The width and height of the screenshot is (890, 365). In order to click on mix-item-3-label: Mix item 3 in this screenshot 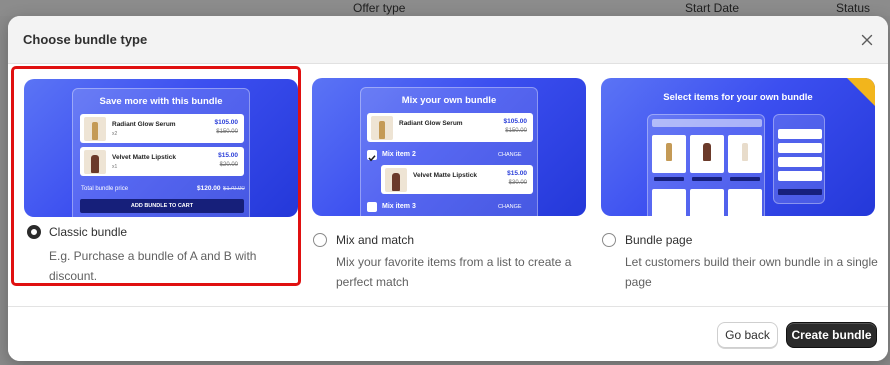, I will do `click(399, 206)`.